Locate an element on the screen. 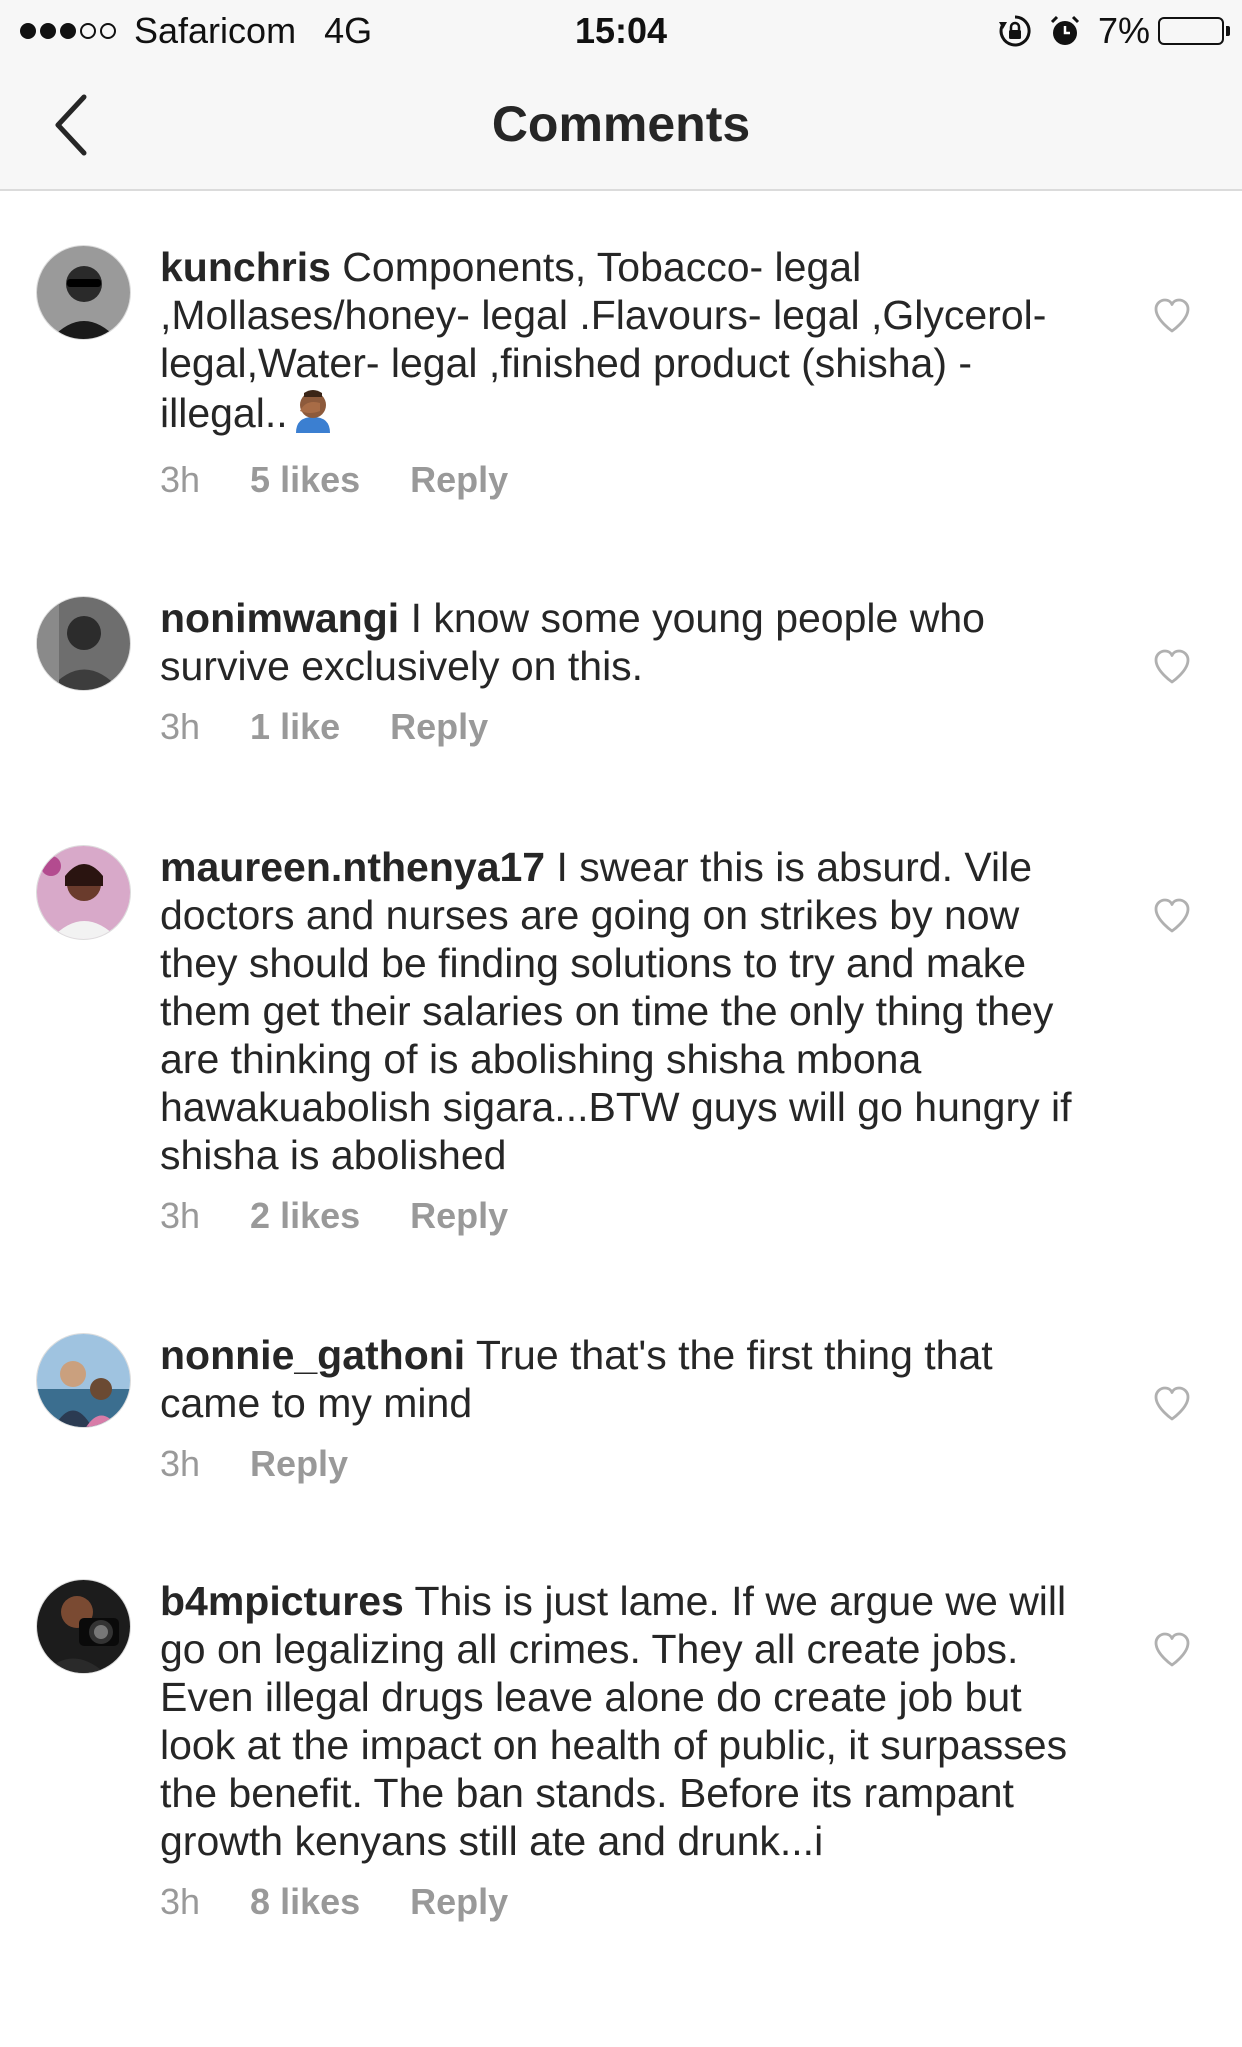 The width and height of the screenshot is (1242, 2047). page-title: Comments is located at coordinates (621, 124).